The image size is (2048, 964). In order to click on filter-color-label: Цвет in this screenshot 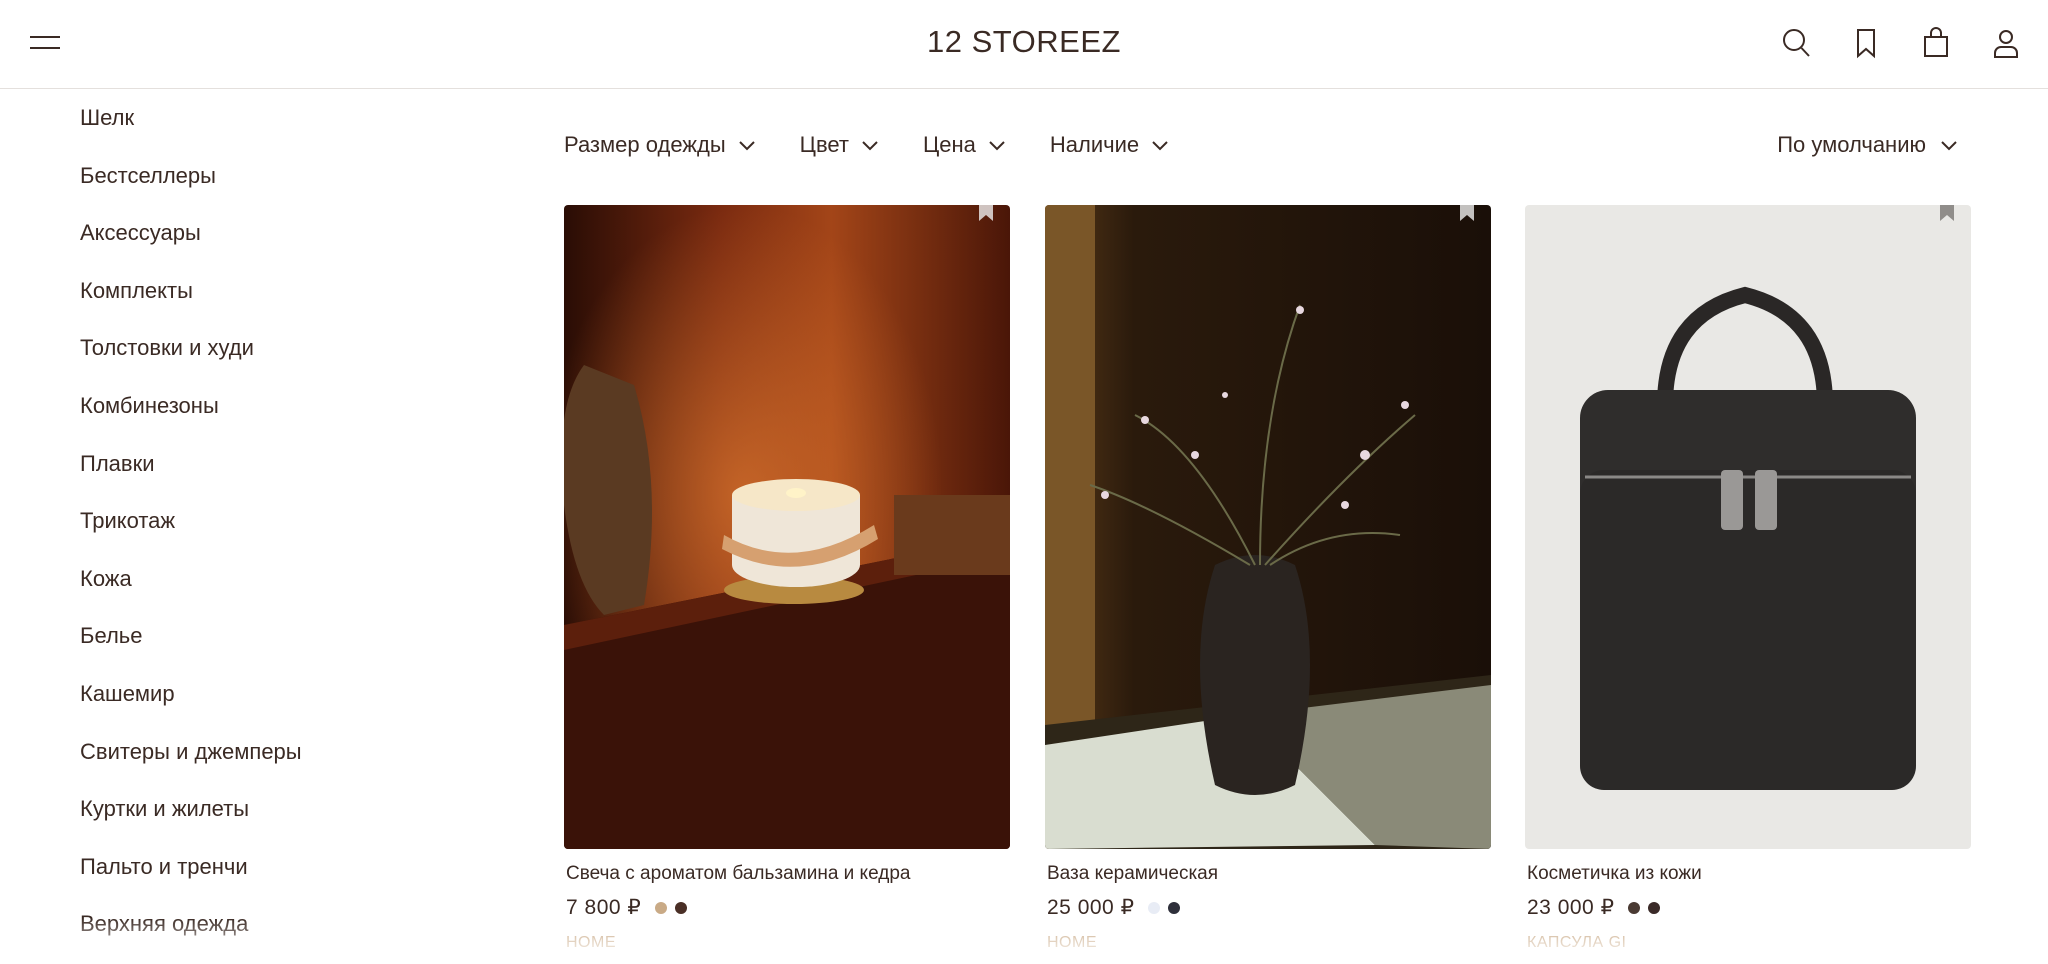, I will do `click(824, 144)`.